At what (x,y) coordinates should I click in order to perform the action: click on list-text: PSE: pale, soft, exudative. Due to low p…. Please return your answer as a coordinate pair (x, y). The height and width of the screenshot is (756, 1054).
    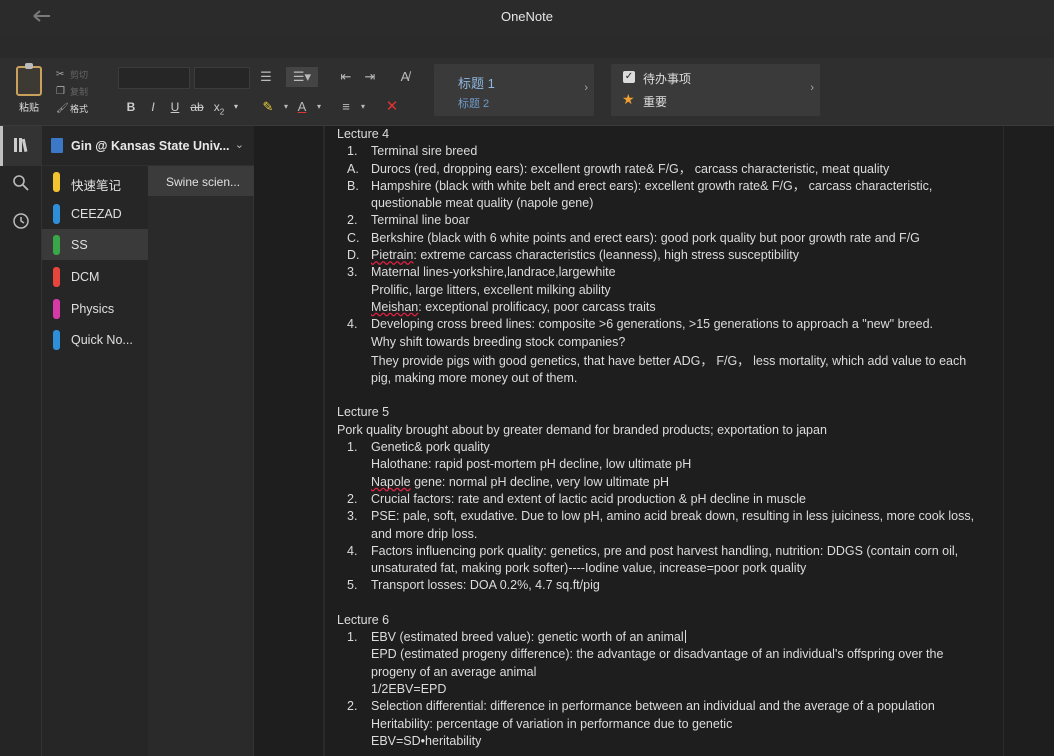
    Looking at the image, I should click on (673, 516).